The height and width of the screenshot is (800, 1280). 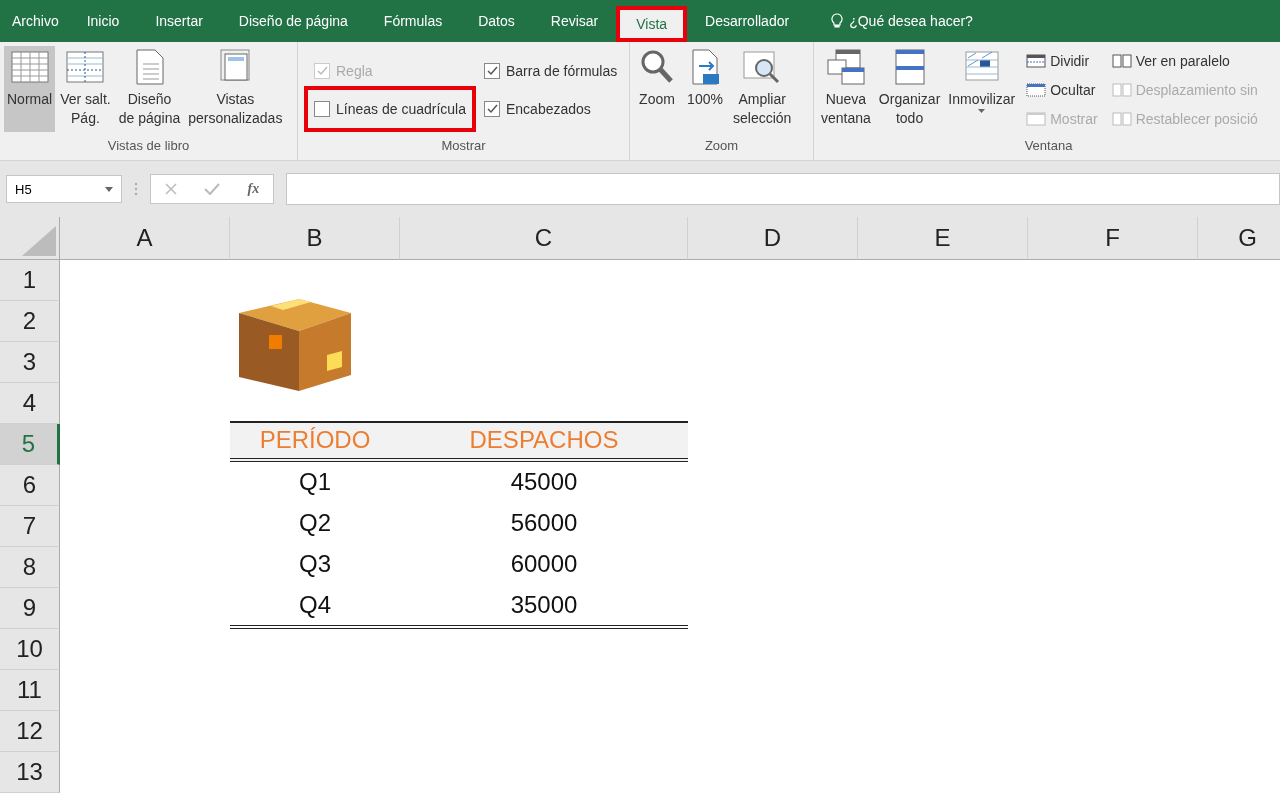 What do you see at coordinates (293, 21) in the screenshot?
I see `ribbon-tab: Diseño de página` at bounding box center [293, 21].